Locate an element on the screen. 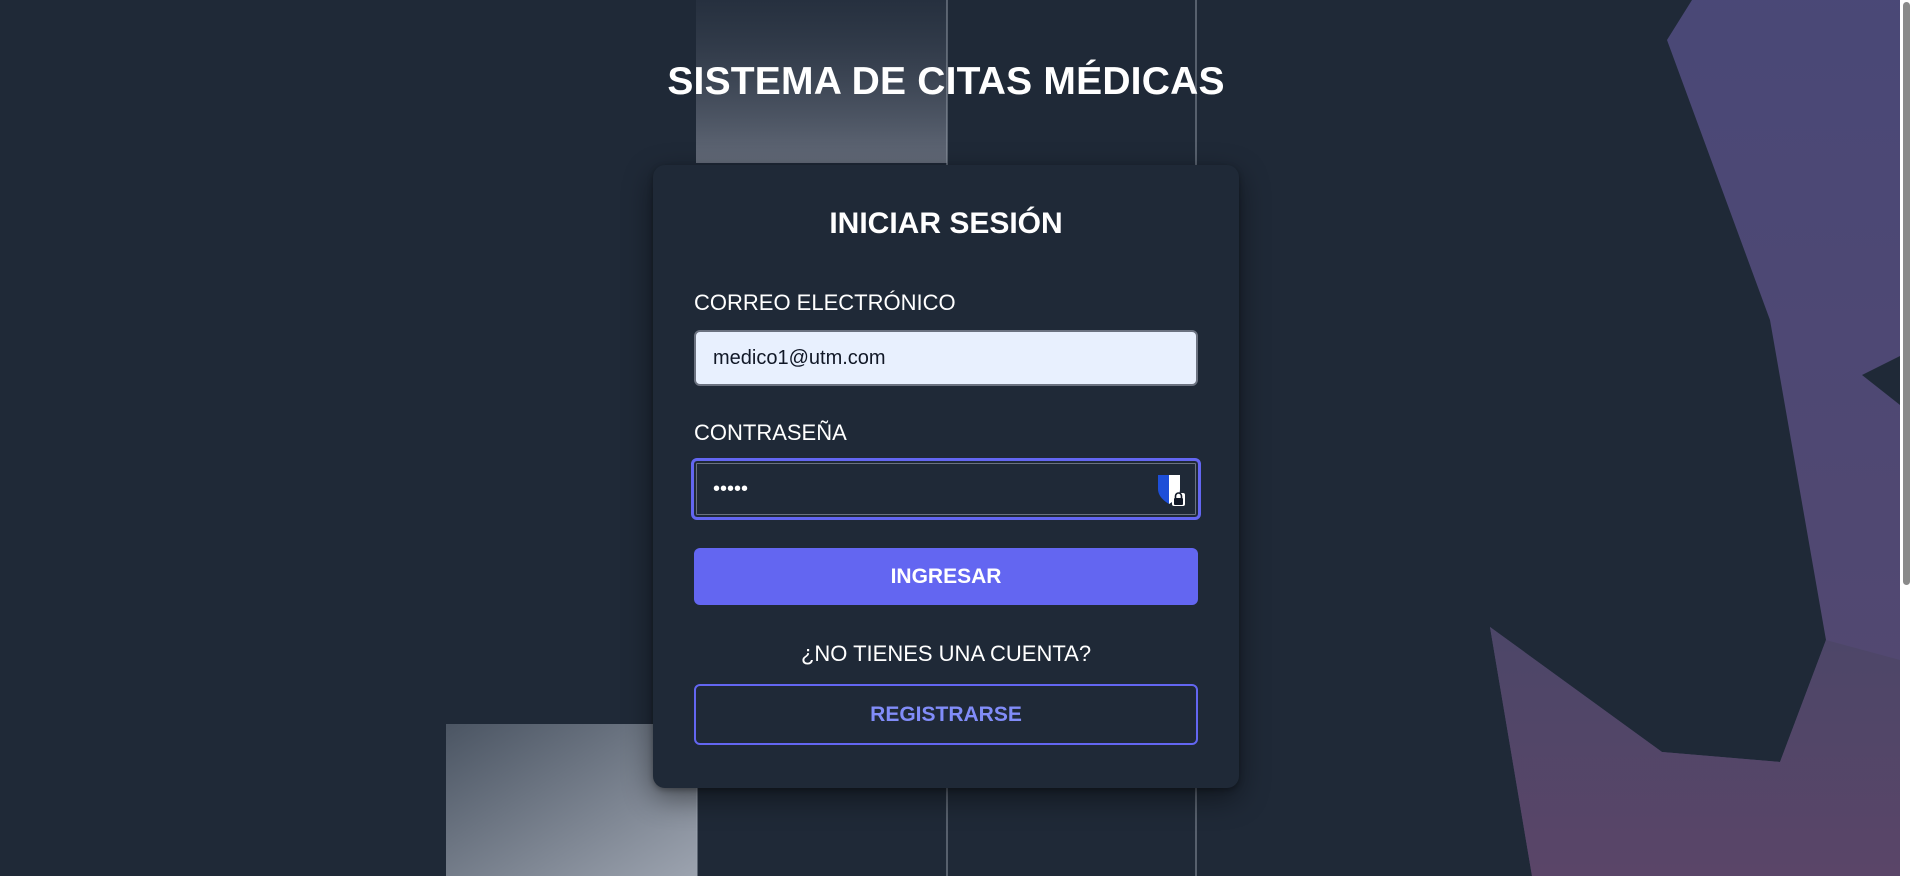  no-account-text: ¿NO TIENES UNA CUENTA? is located at coordinates (946, 653).